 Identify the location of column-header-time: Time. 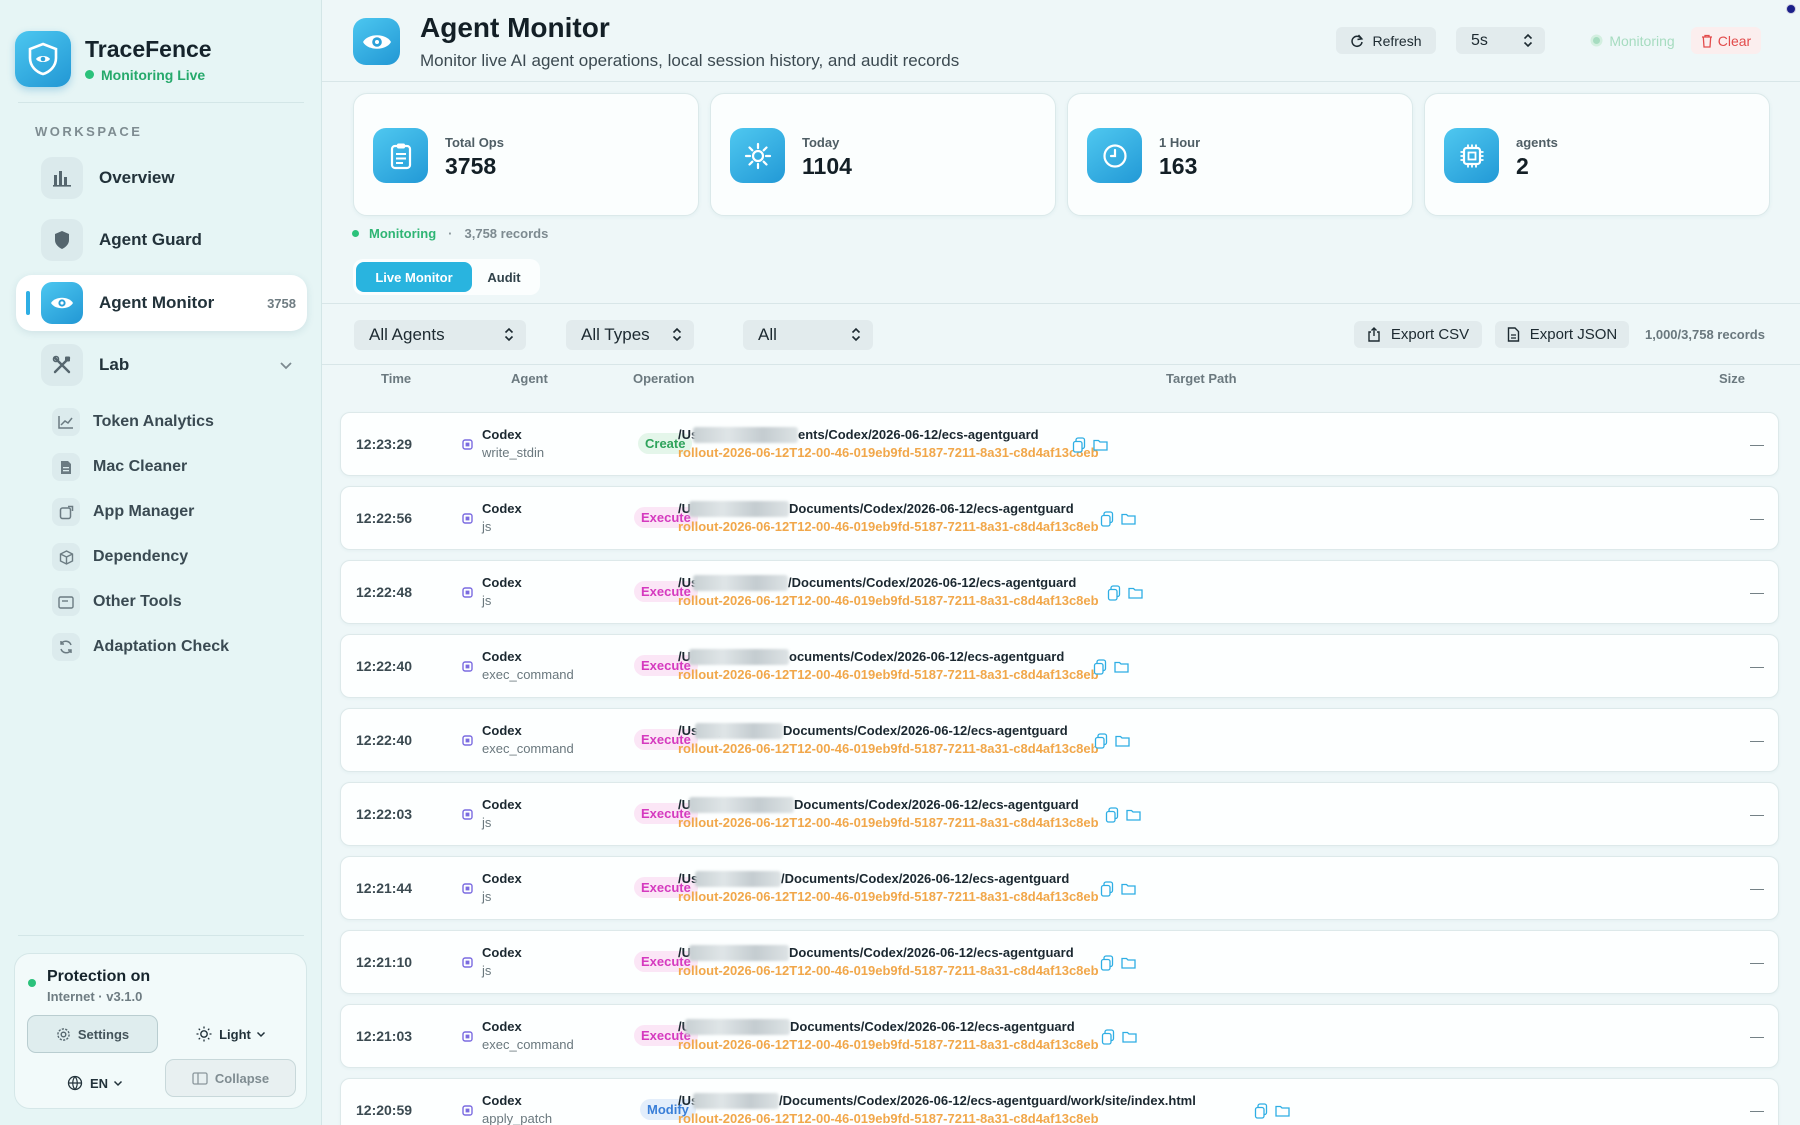
(396, 378).